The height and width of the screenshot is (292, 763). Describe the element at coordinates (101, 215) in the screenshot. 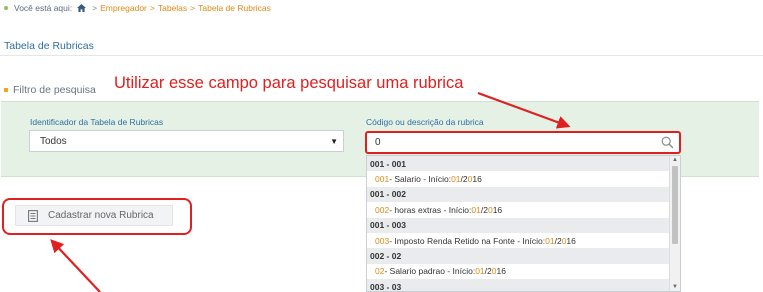

I see `new-rubrica-label: Cadastrar nova Rubrica` at that location.